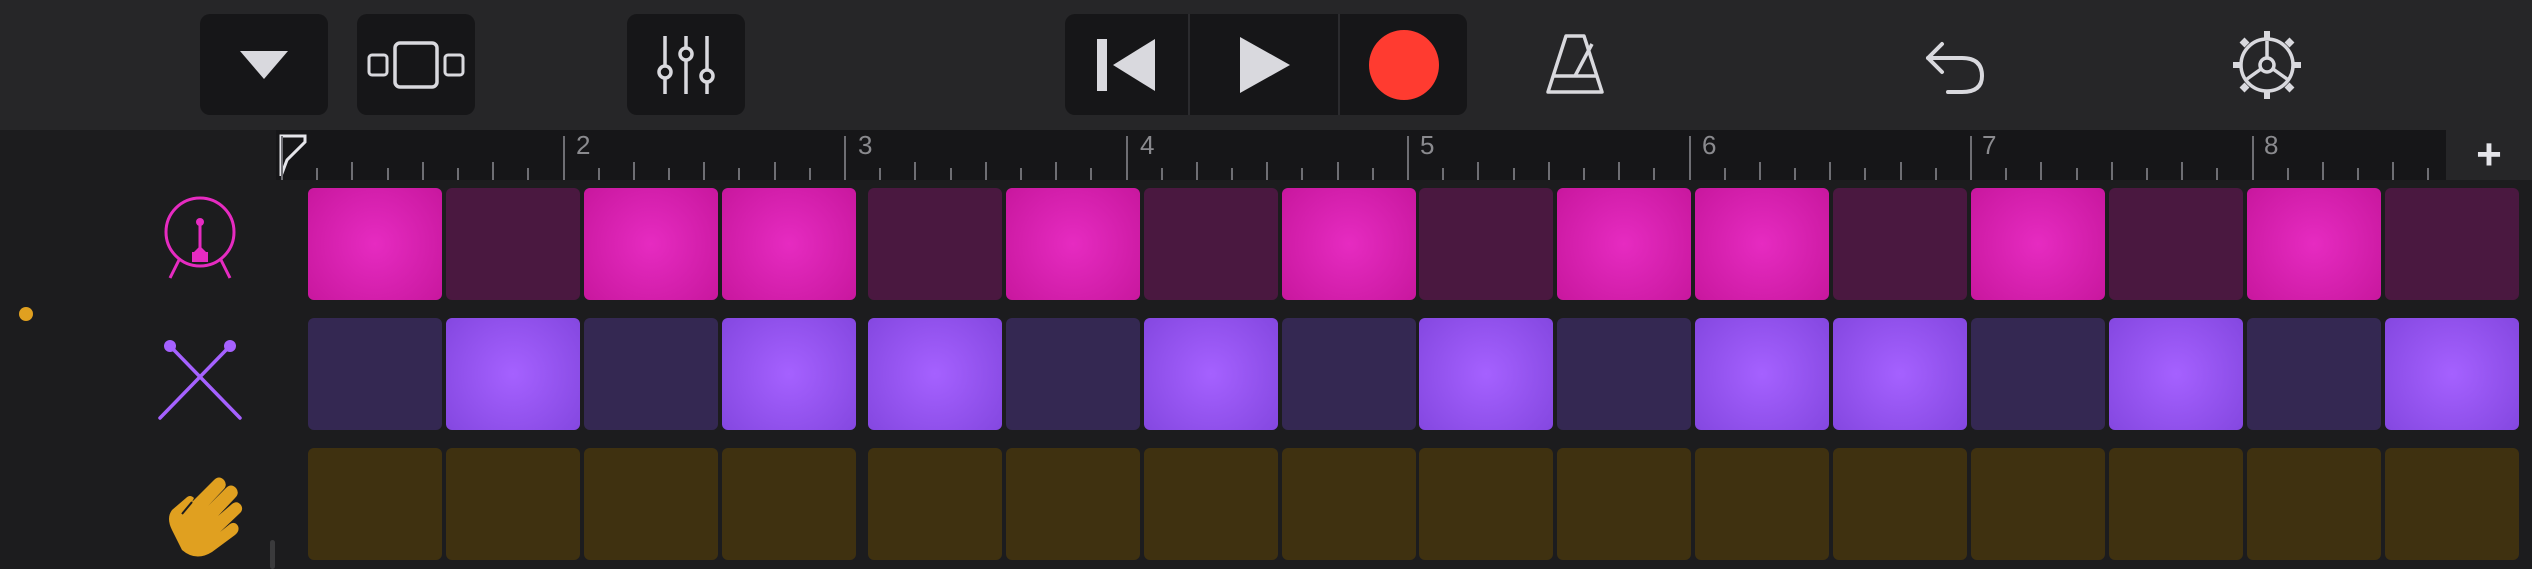 The height and width of the screenshot is (569, 2532). I want to click on track-header-clap, so click(202, 510).